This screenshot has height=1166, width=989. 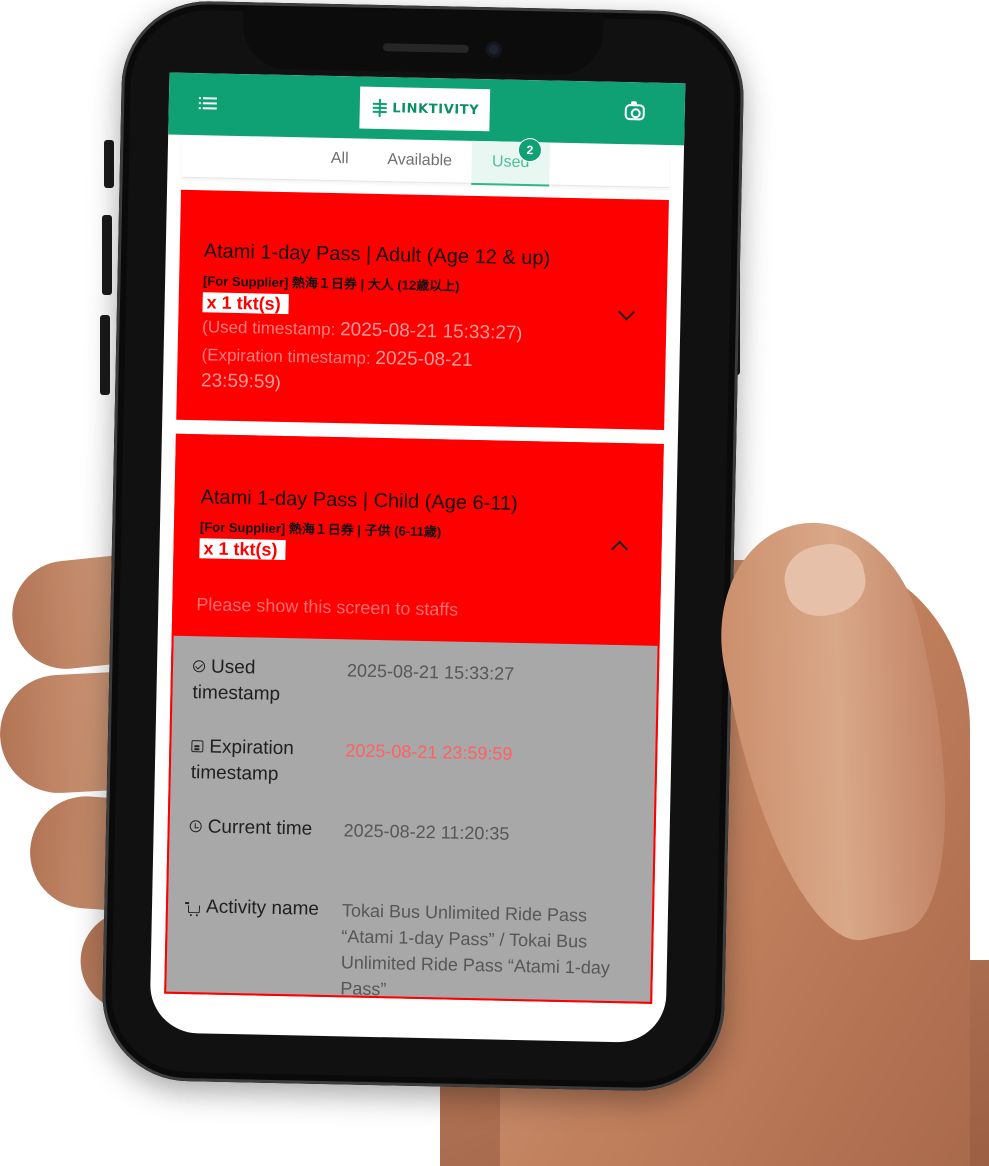 What do you see at coordinates (620, 549) in the screenshot?
I see `chevron-up-icon` at bounding box center [620, 549].